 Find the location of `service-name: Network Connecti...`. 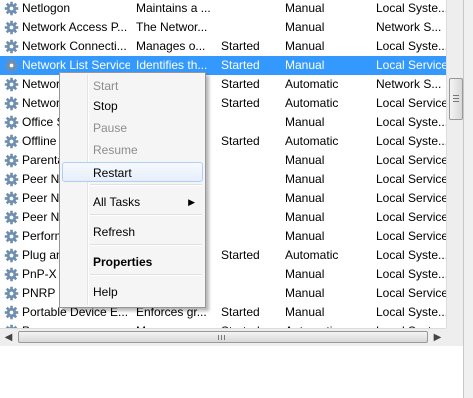

service-name: Network Connecti... is located at coordinates (74, 46).